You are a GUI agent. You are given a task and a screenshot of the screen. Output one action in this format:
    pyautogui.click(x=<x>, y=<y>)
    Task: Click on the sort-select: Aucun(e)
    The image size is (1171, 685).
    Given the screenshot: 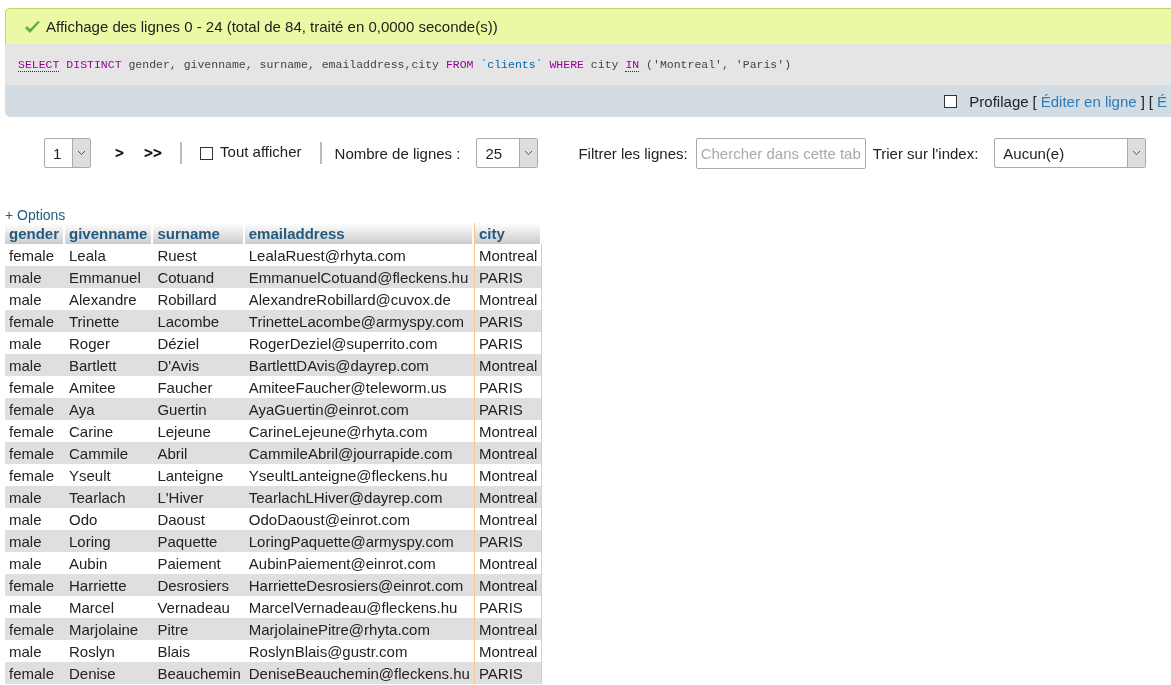 What is the action you would take?
    pyautogui.click(x=1070, y=153)
    